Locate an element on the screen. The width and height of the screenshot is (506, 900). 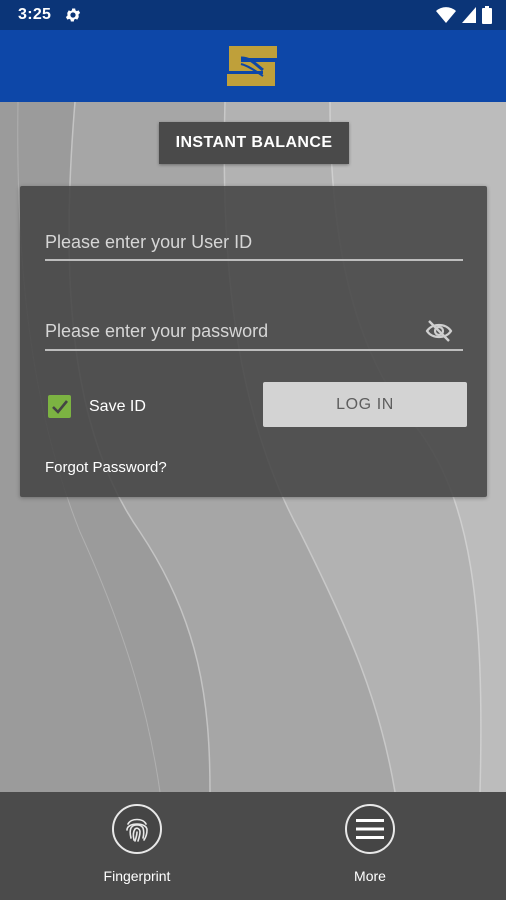
check-icon is located at coordinates (60, 407).